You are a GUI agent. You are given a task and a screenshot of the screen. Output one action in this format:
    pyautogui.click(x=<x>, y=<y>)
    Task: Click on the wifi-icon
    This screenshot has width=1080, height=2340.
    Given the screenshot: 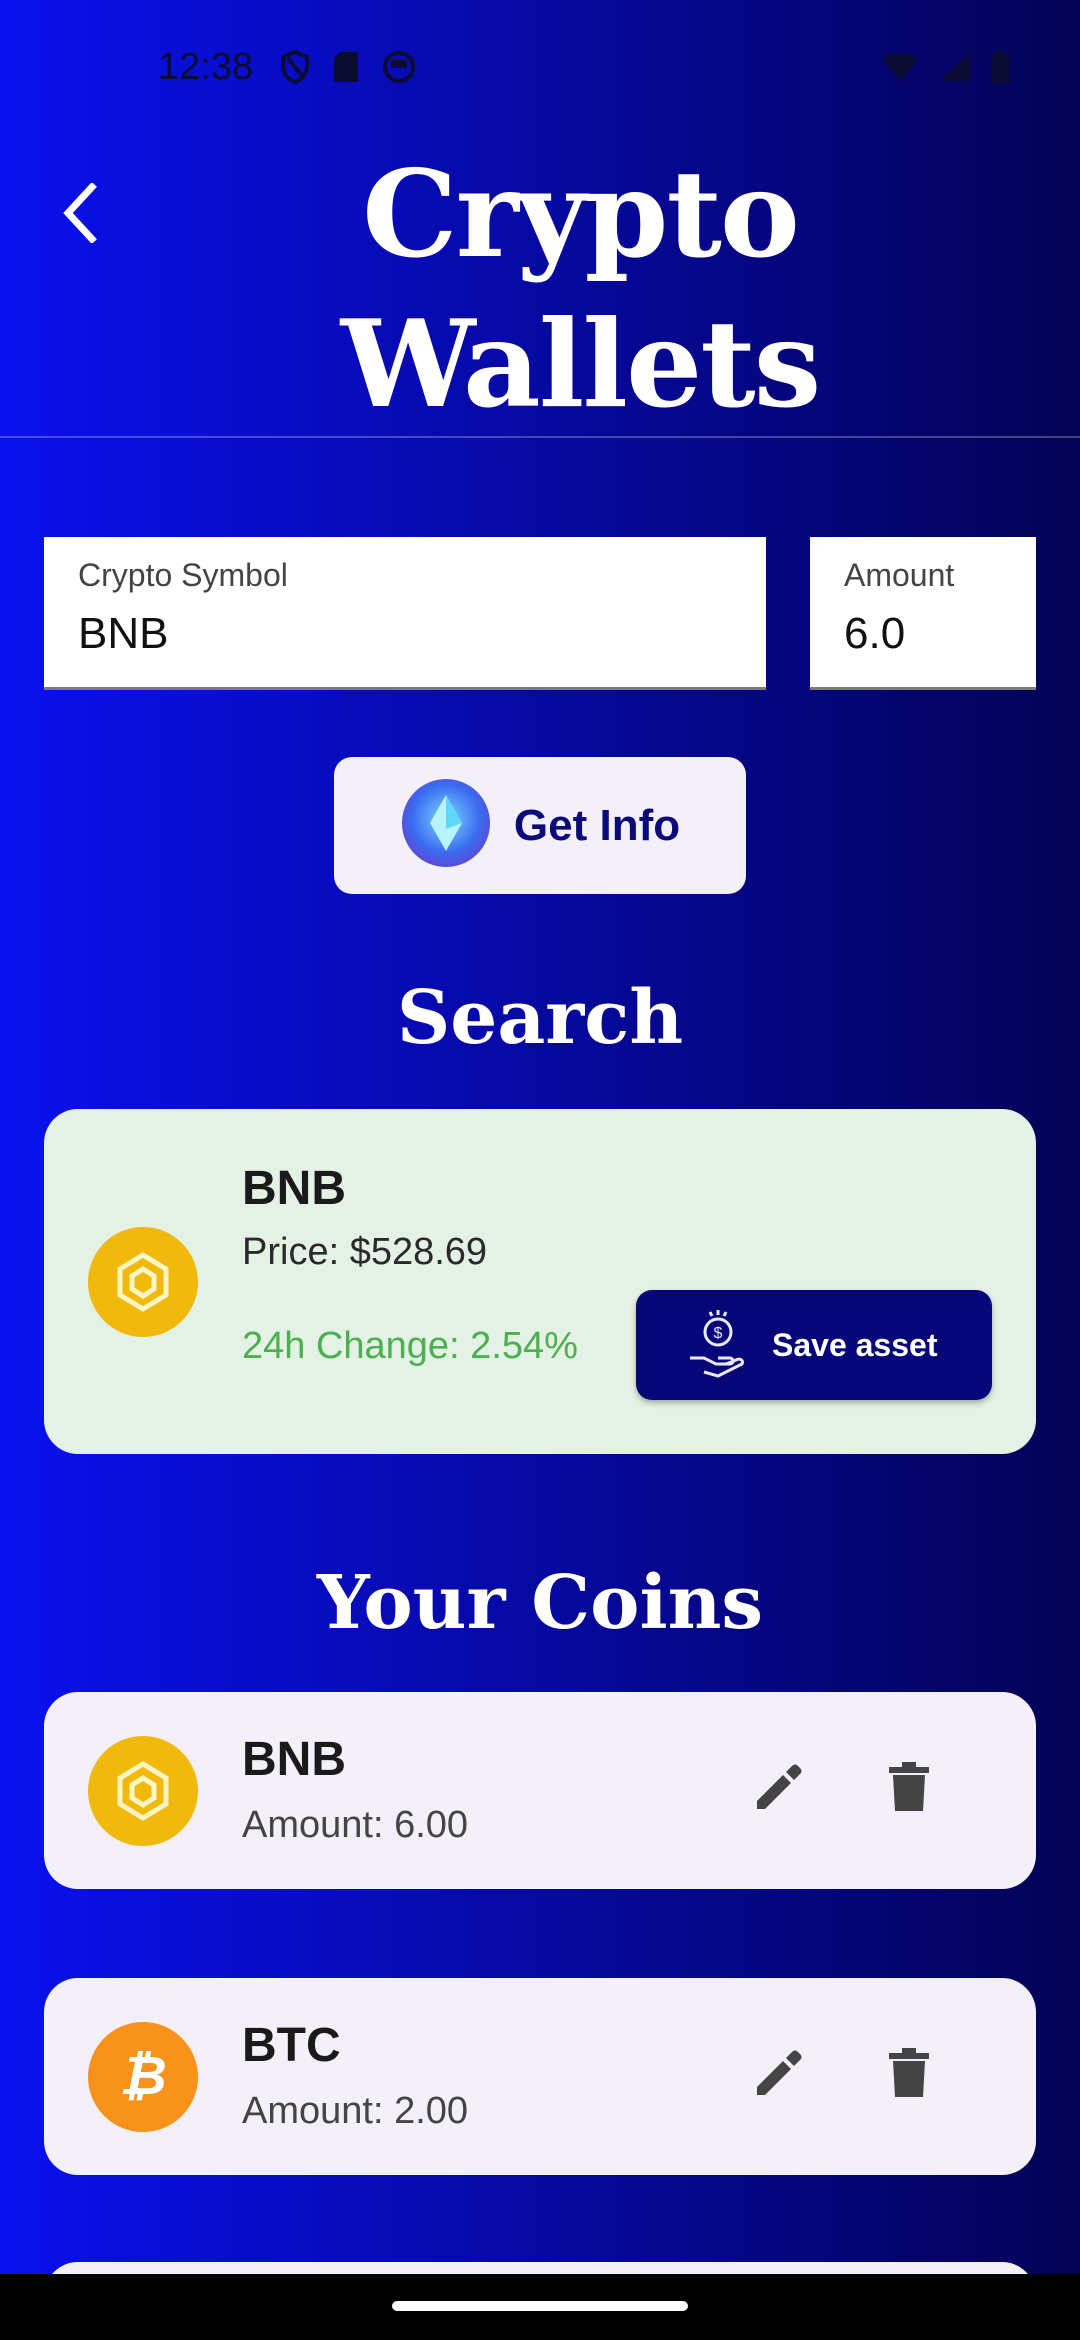 What is the action you would take?
    pyautogui.click(x=900, y=69)
    